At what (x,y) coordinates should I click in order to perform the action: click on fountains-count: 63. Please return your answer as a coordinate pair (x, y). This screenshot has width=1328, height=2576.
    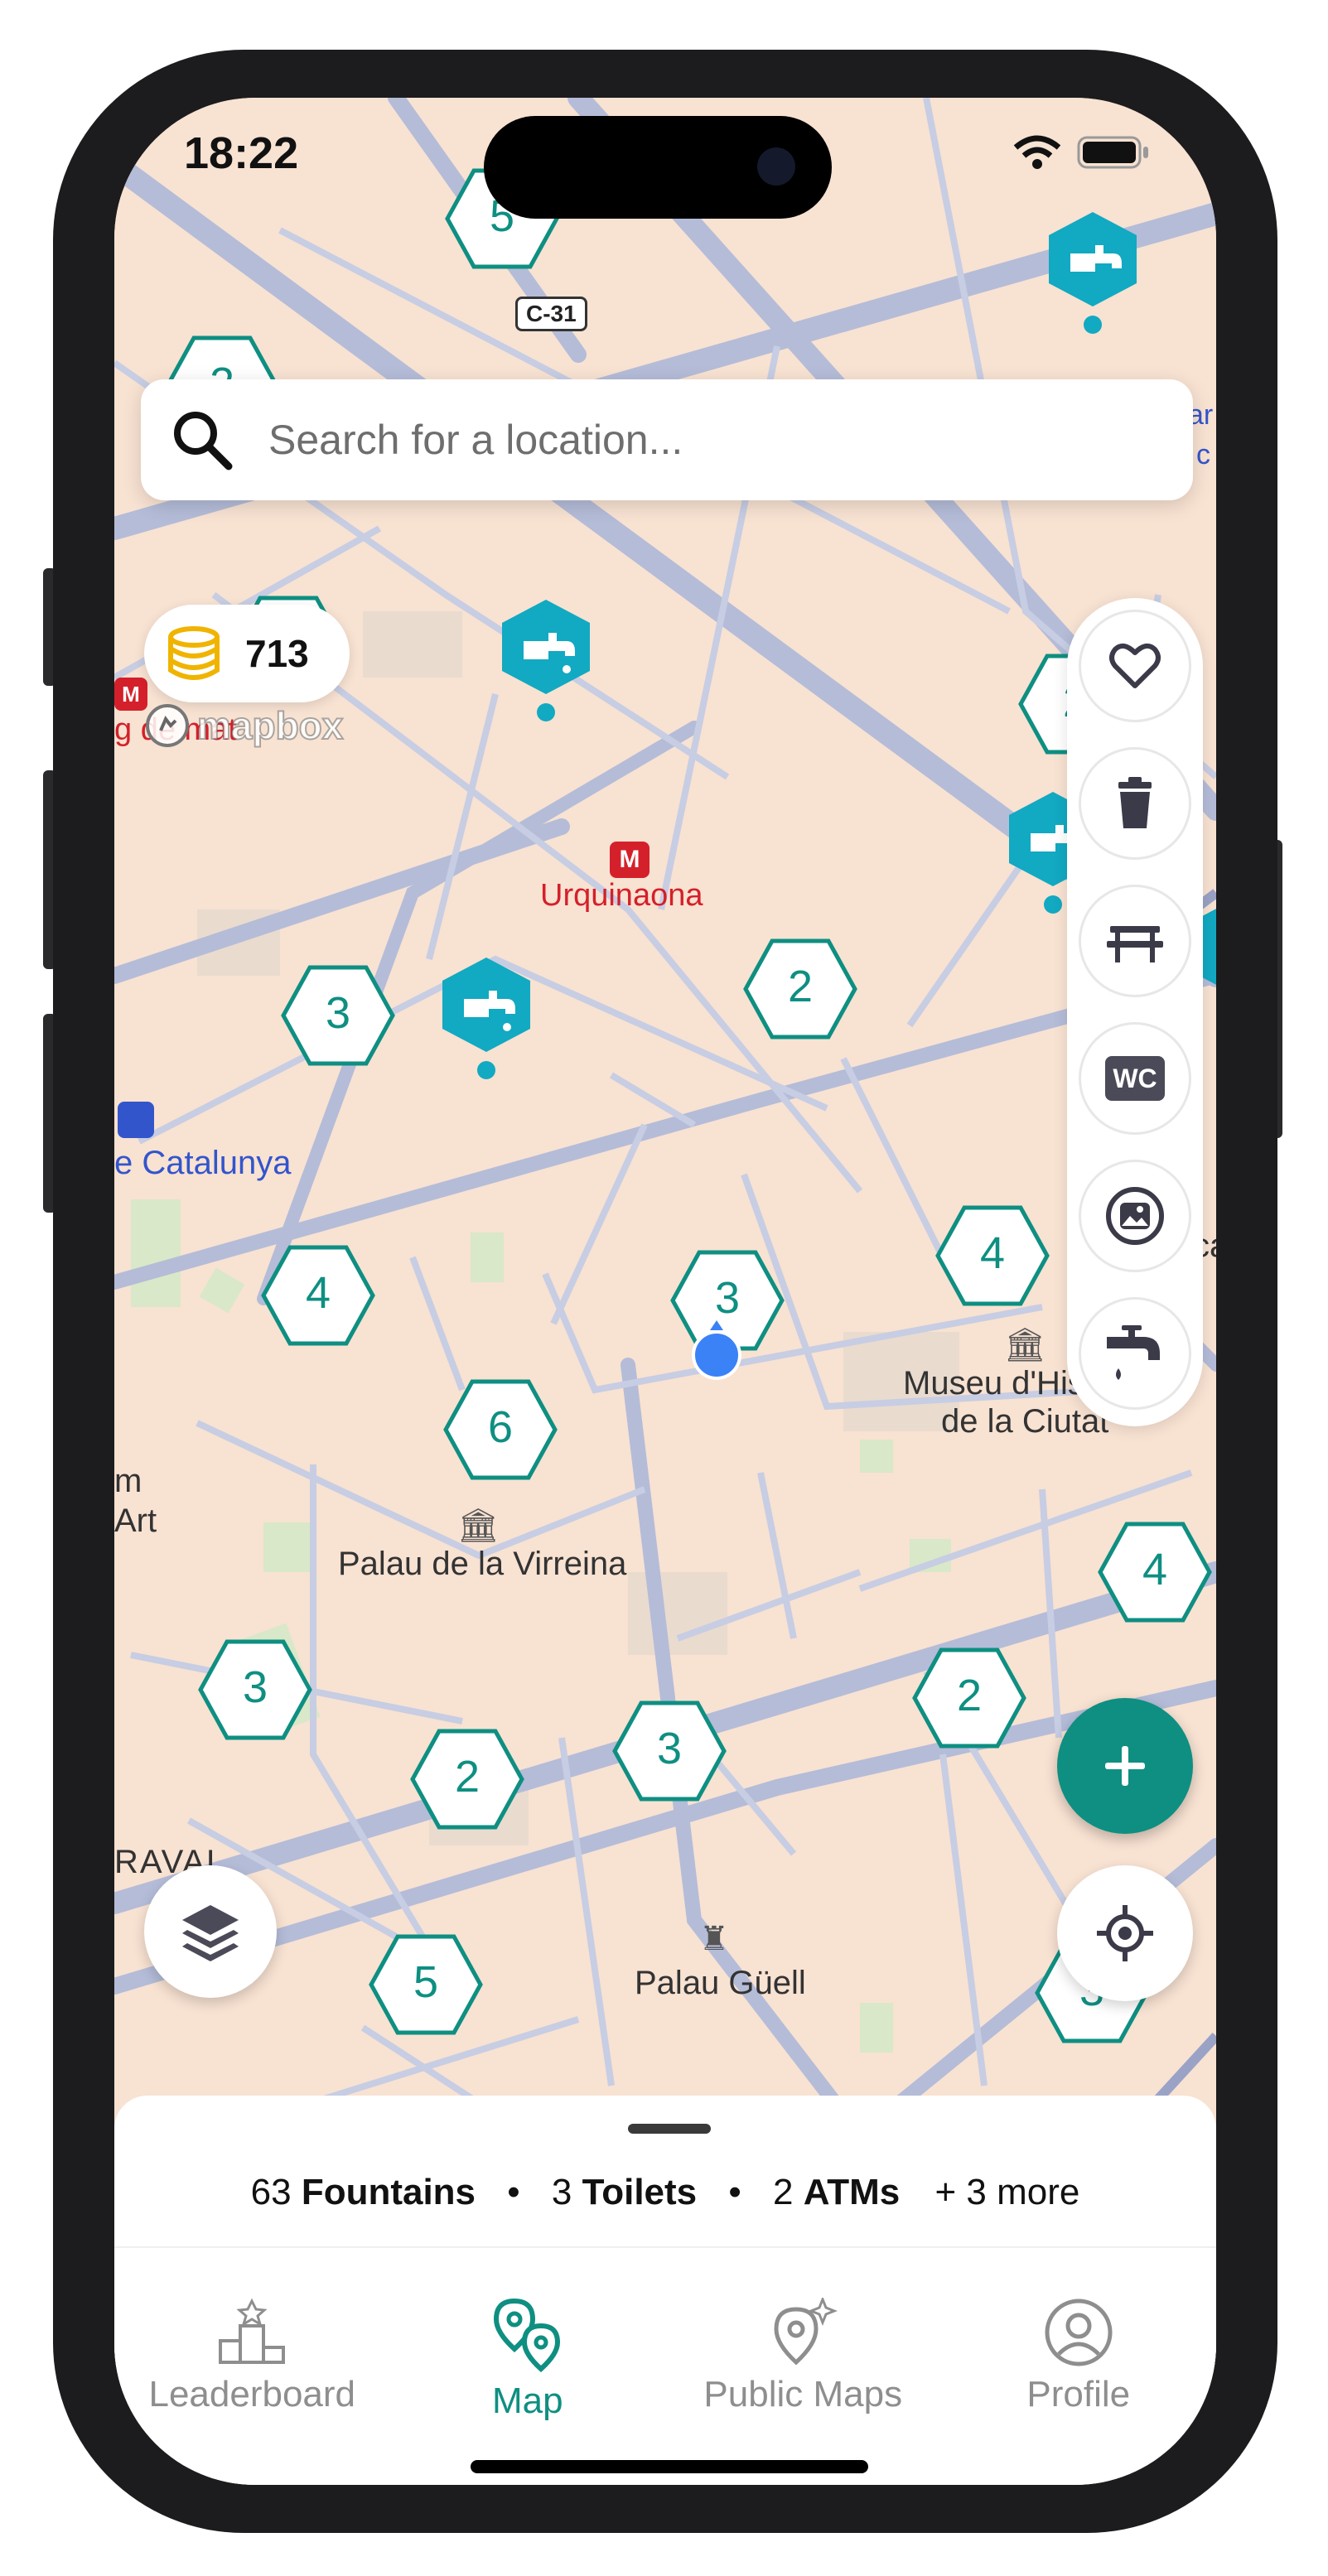
    Looking at the image, I should click on (271, 2192).